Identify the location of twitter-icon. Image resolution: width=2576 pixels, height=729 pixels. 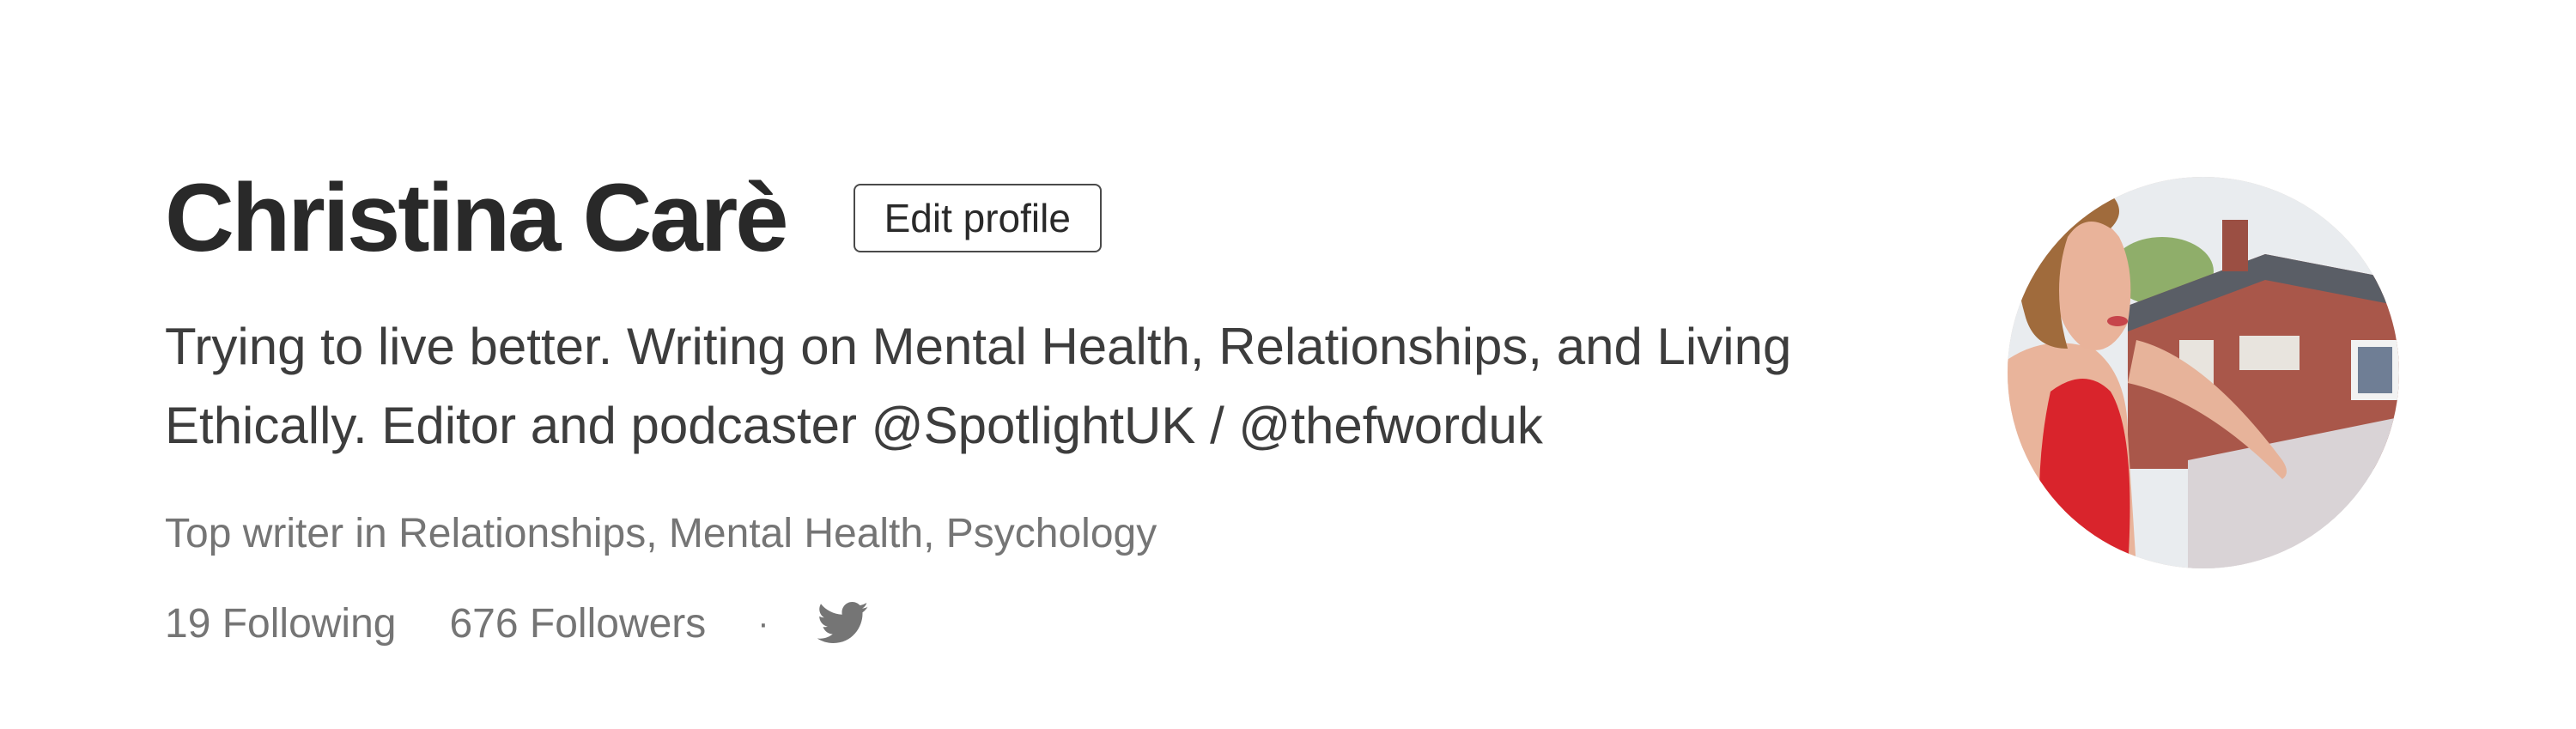
(843, 623).